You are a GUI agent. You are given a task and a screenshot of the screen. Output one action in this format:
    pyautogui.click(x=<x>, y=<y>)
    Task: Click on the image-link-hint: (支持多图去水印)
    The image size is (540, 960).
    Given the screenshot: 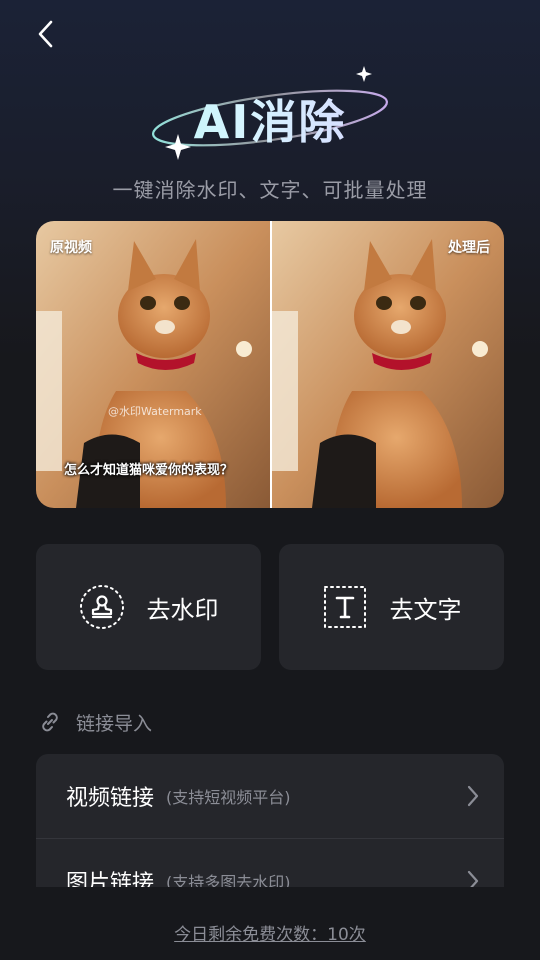 What is the action you would take?
    pyautogui.click(x=228, y=880)
    